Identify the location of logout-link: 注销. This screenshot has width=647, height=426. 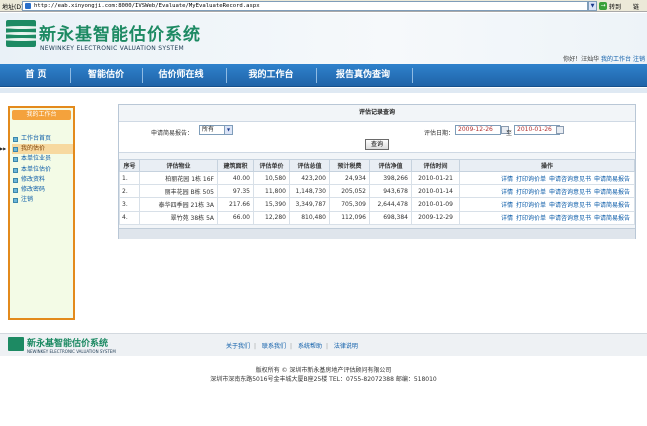
(639, 59).